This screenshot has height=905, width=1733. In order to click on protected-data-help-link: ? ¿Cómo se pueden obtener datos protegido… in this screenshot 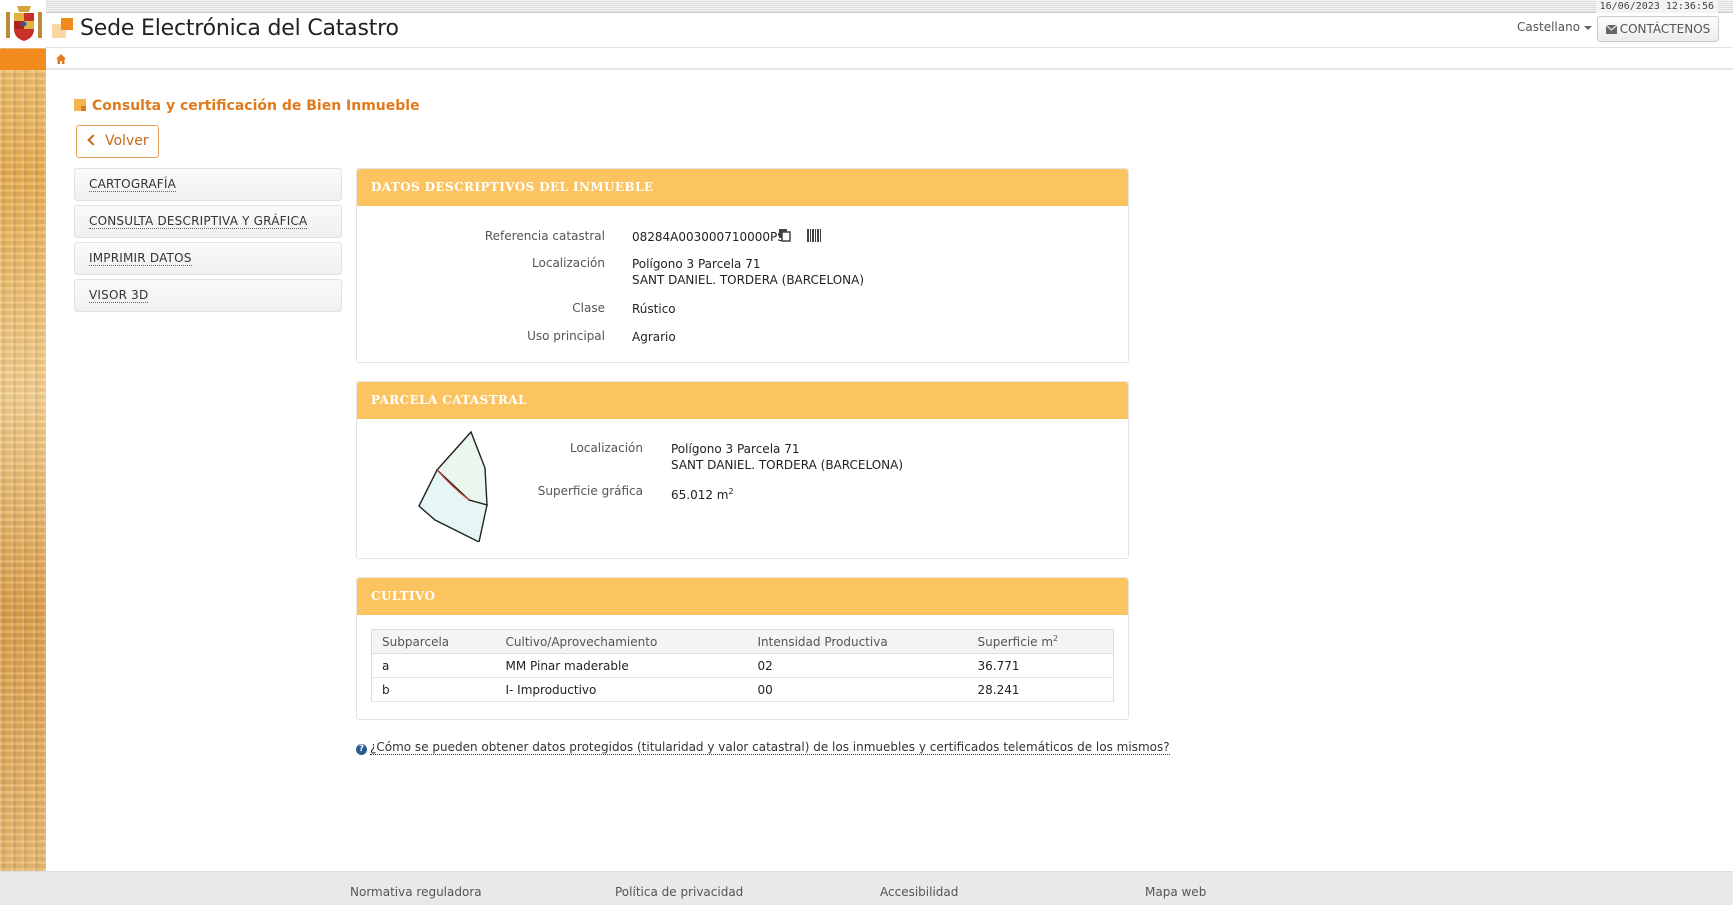, I will do `click(763, 747)`.